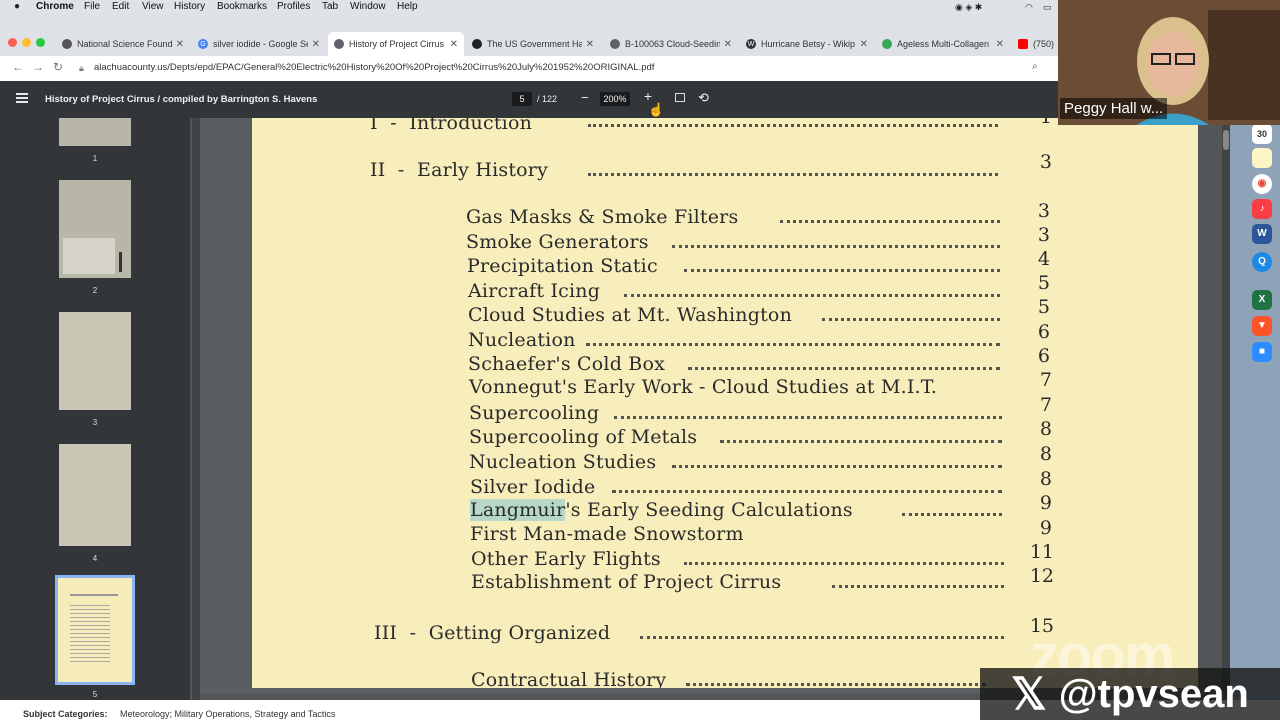 The image size is (1280, 720). Describe the element at coordinates (533, 44) in the screenshot. I see `tab-us-government: The US Government Ha ✕` at that location.